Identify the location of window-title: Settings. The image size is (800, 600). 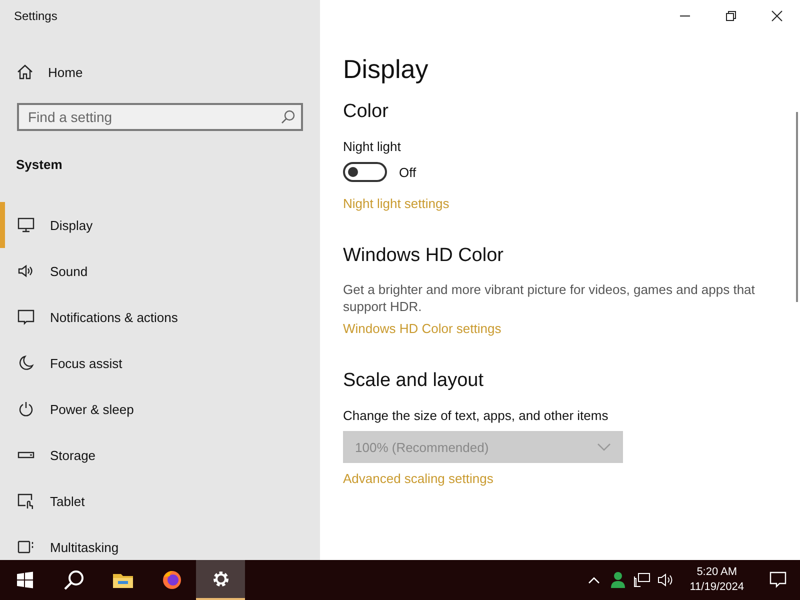
(36, 16).